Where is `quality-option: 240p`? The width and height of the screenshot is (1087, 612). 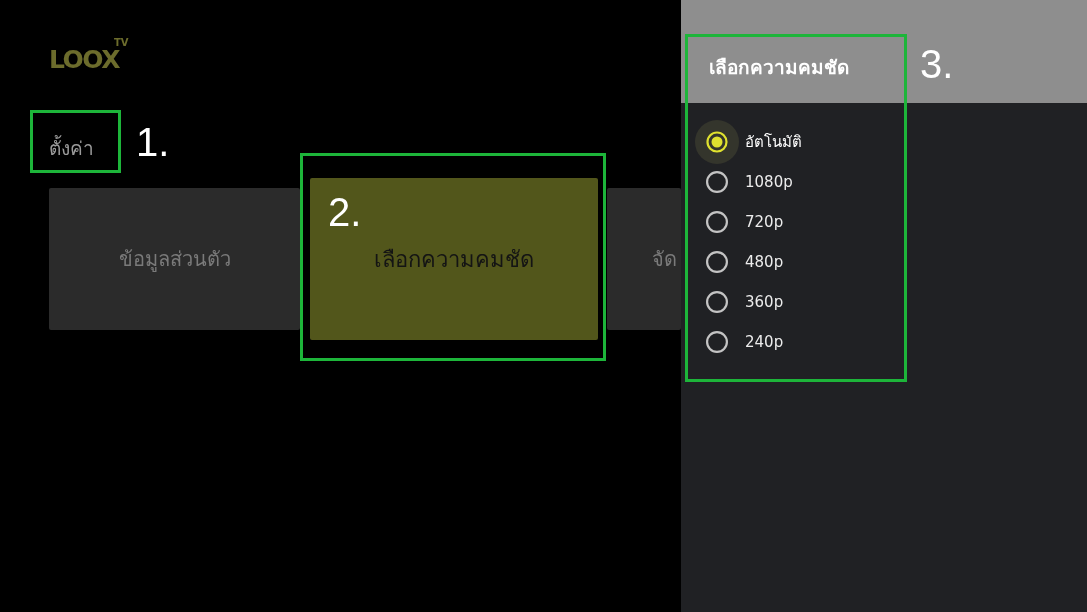
quality-option: 240p is located at coordinates (764, 342).